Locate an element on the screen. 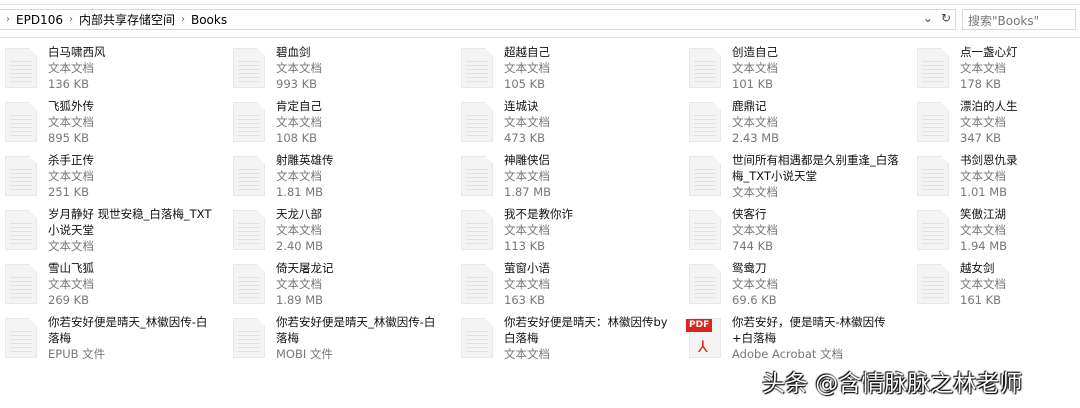 Image resolution: width=1080 pixels, height=408 pixels. file-item: 碧血剑文本文档 993 KB is located at coordinates (347, 71).